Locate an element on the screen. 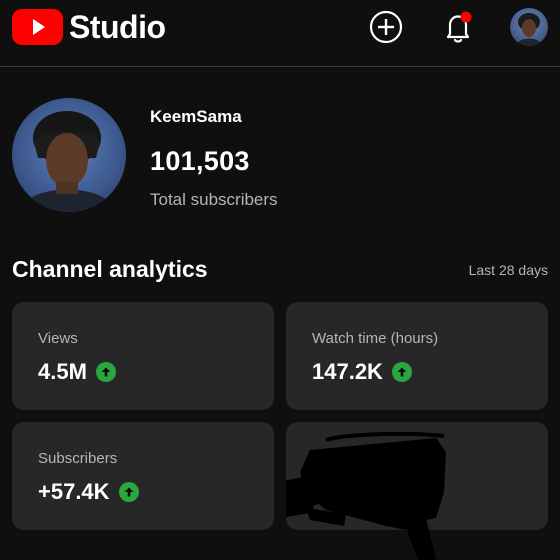 The height and width of the screenshot is (560, 560). watch-time-card: Watch time (hours) 147.2K is located at coordinates (417, 356).